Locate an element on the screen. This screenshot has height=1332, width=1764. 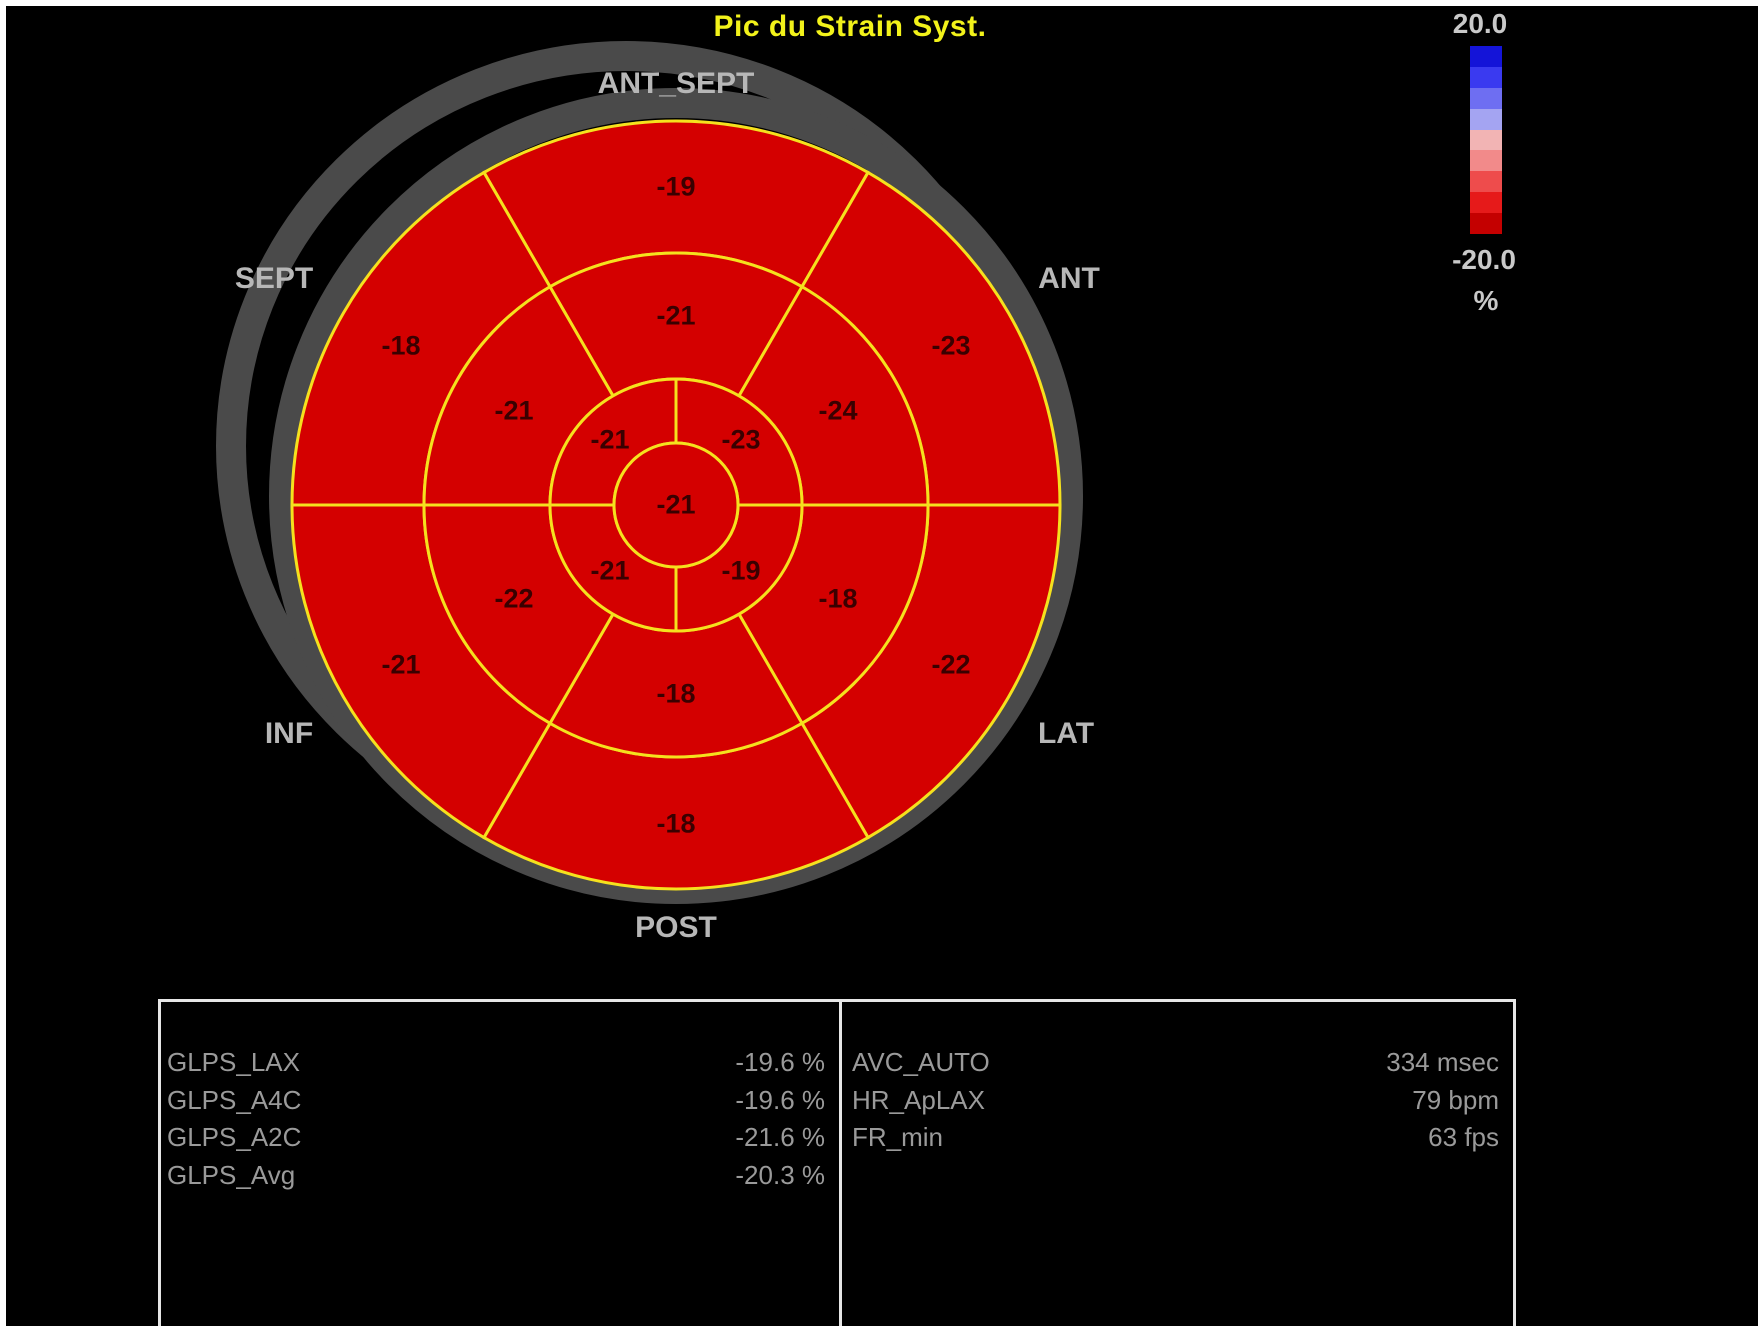
wall-label-lat: LAT is located at coordinates (1066, 733).